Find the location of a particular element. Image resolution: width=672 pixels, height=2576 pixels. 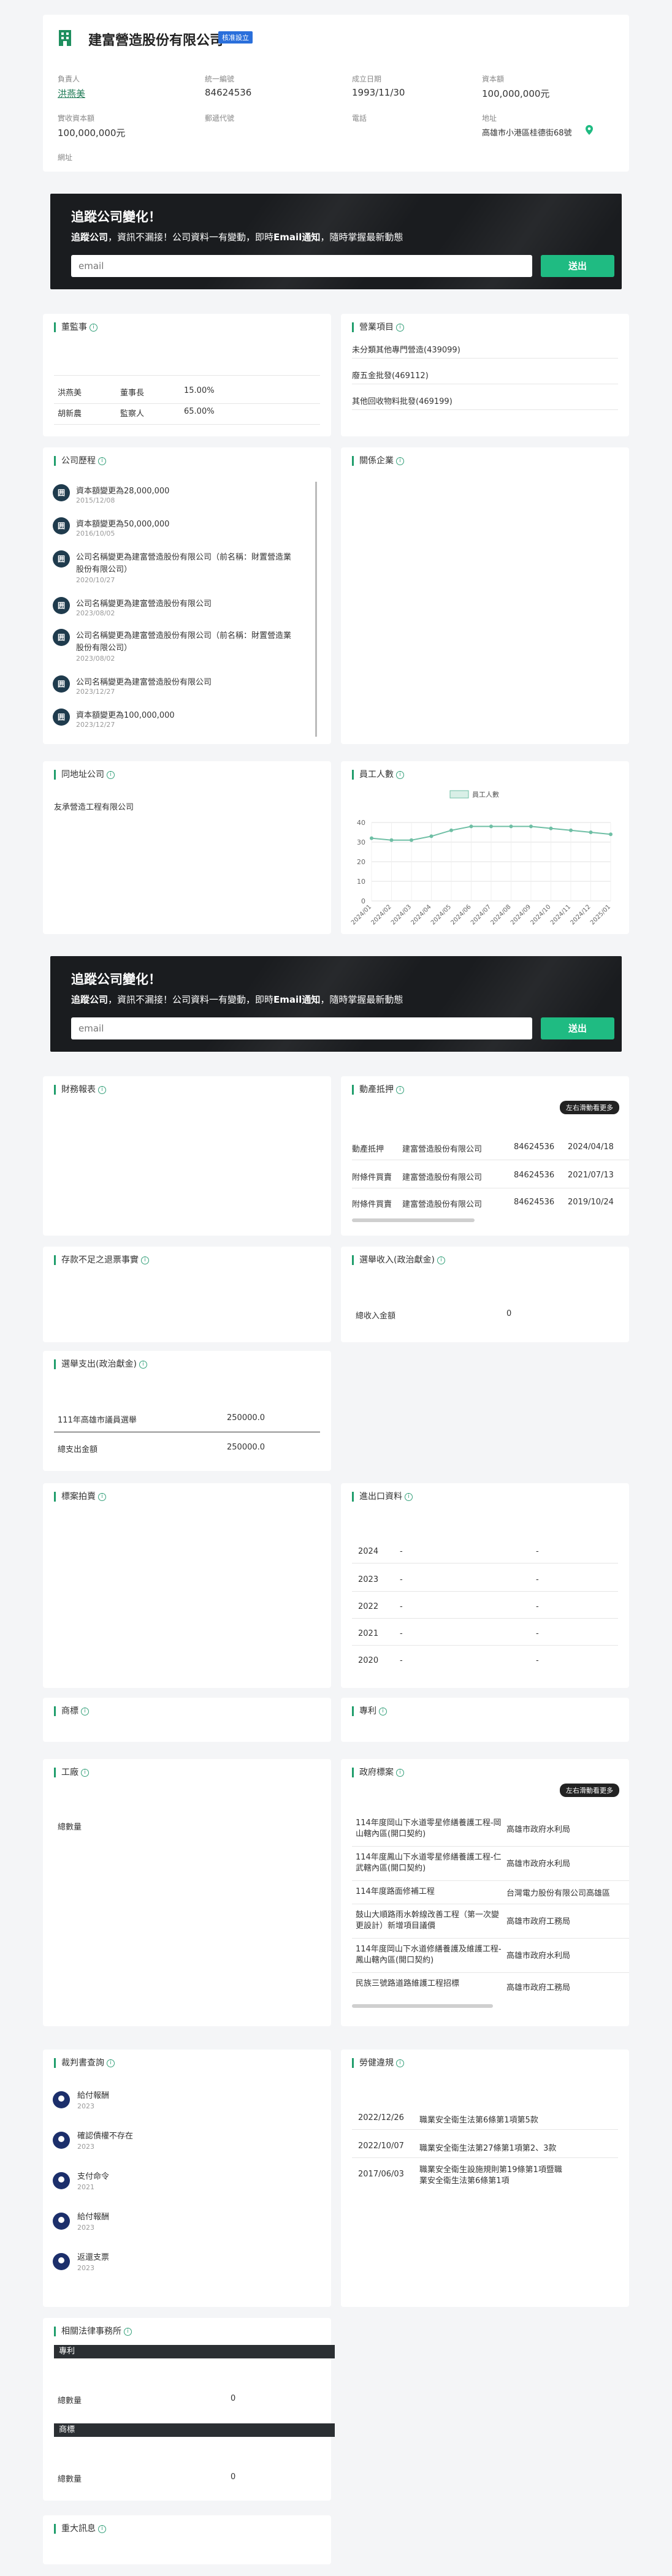

judgment-icon is located at coordinates (62, 2221).